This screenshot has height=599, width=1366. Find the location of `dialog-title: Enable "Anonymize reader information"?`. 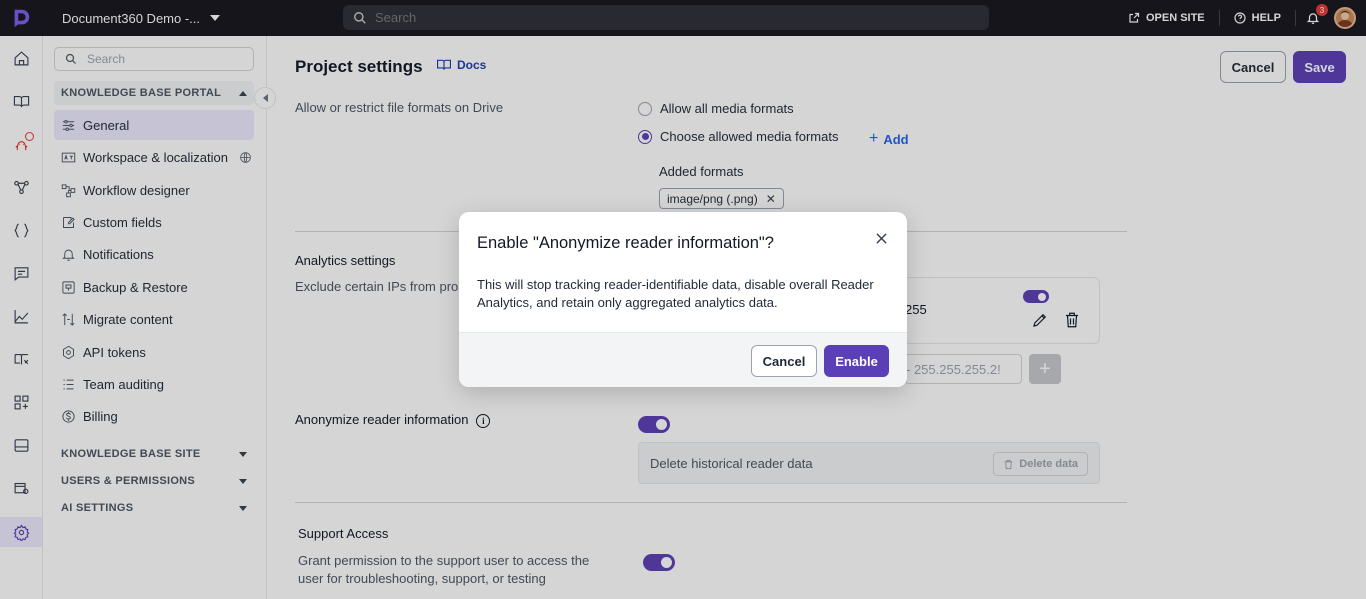

dialog-title: Enable "Anonymize reader information"? is located at coordinates (625, 243).